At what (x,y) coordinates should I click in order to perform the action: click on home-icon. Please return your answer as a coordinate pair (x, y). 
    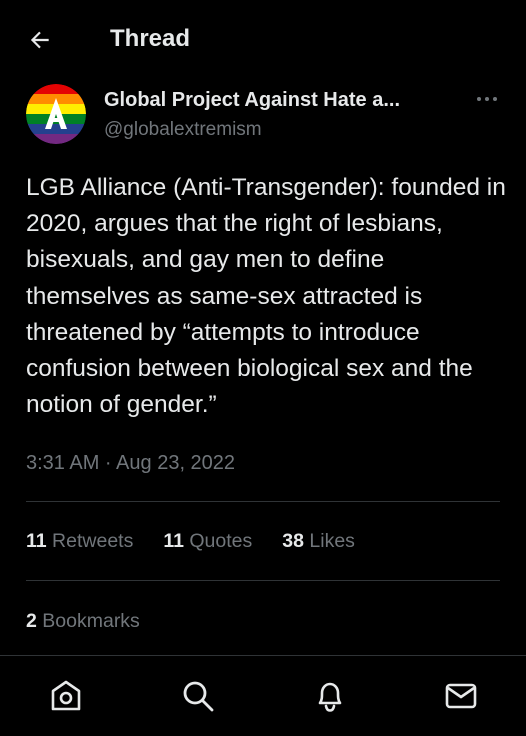
    Looking at the image, I should click on (66, 695).